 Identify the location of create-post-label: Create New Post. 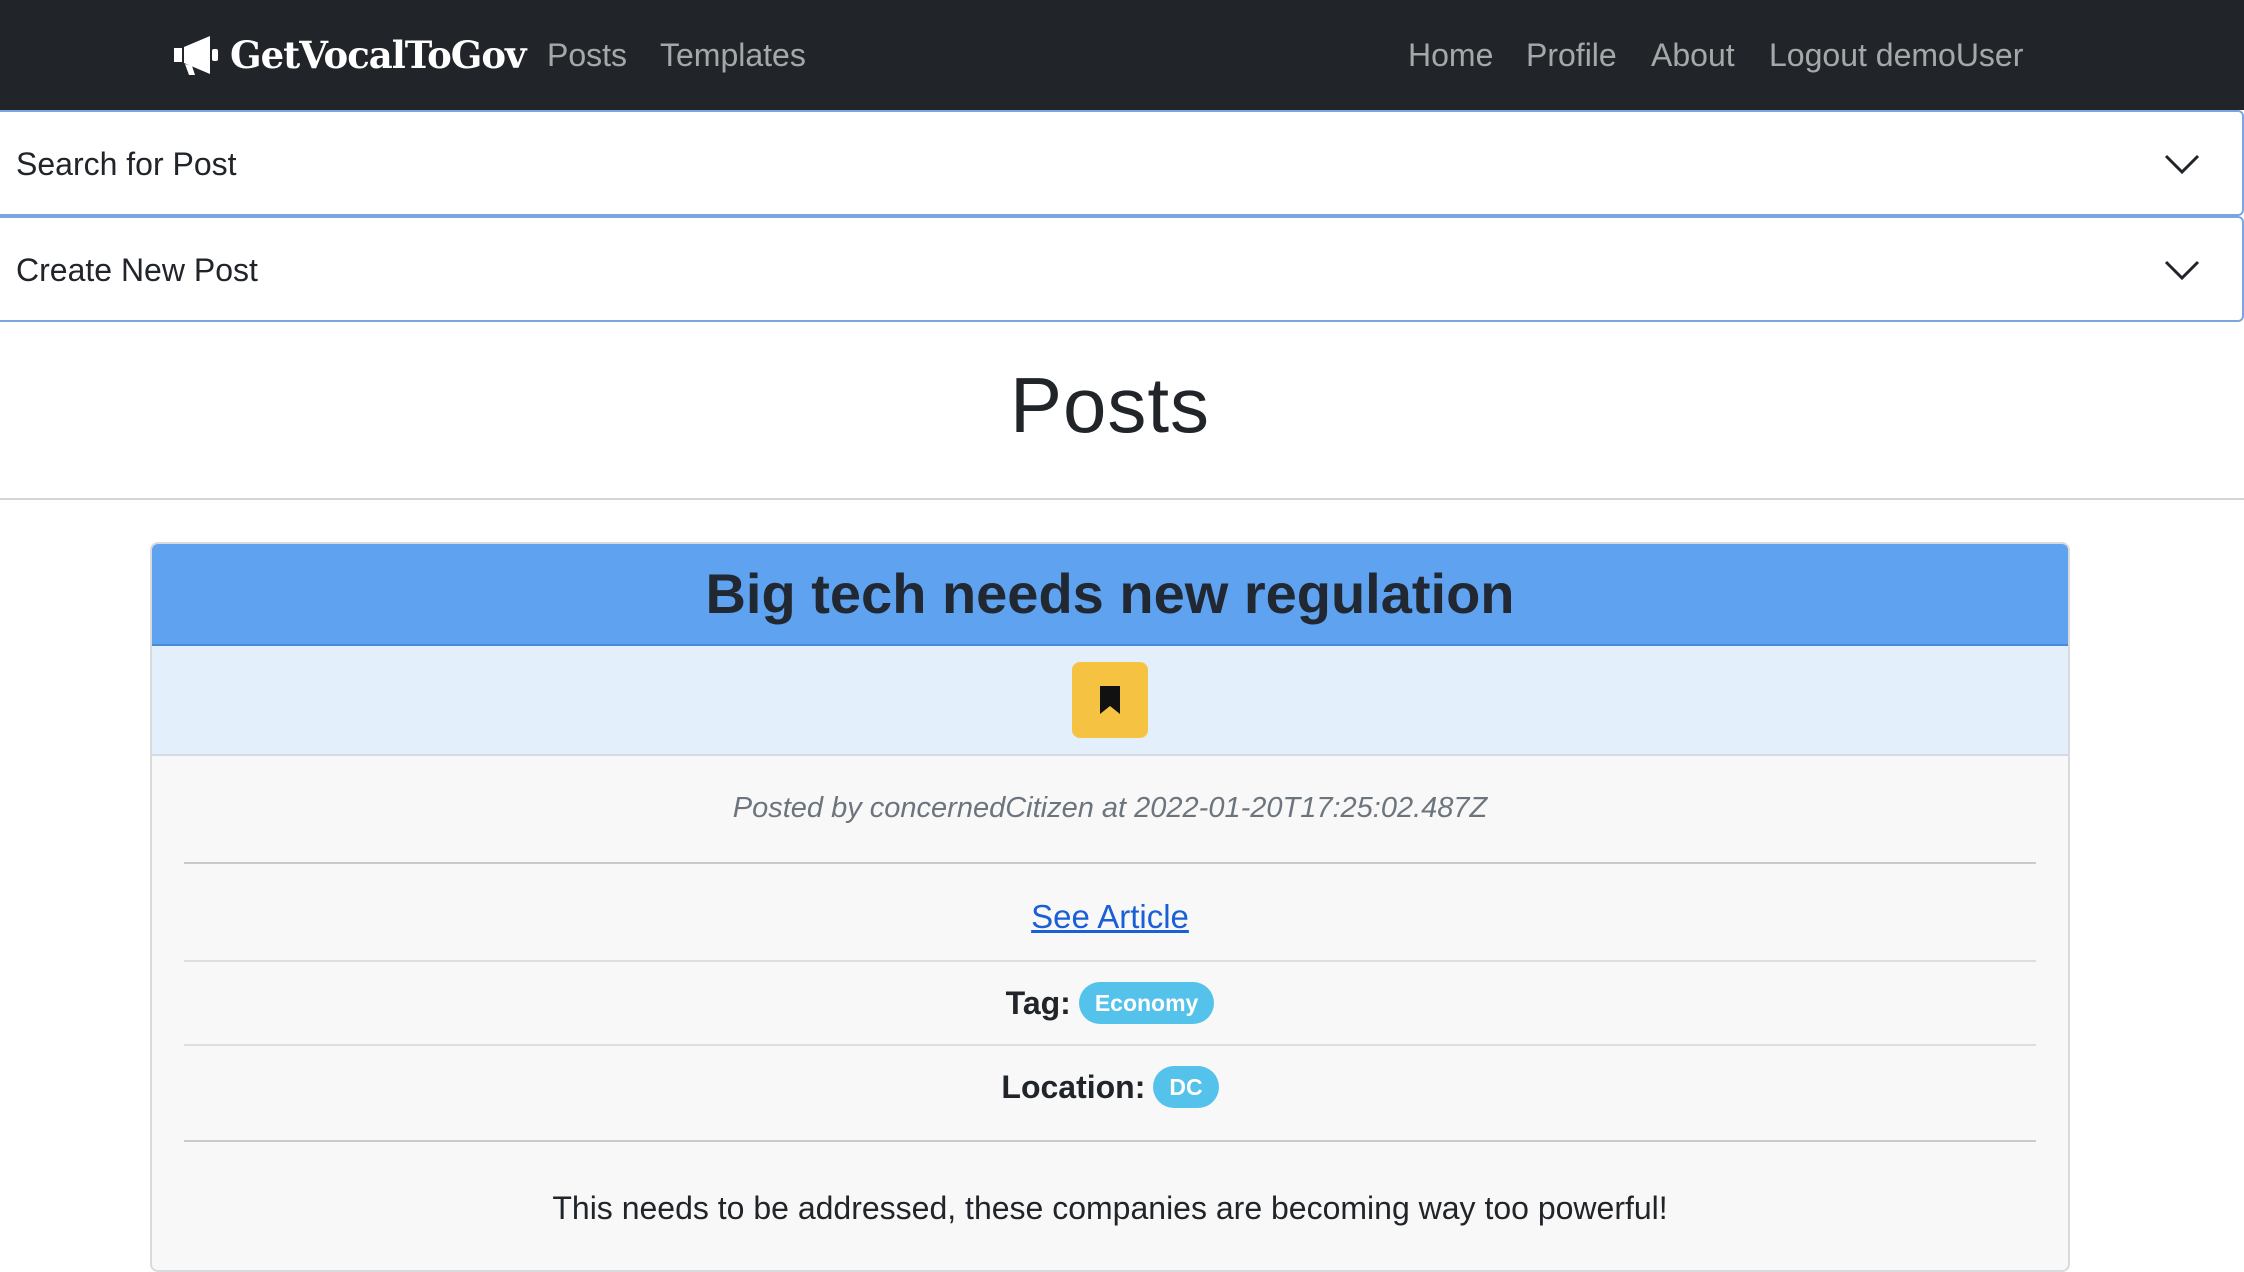
(137, 270).